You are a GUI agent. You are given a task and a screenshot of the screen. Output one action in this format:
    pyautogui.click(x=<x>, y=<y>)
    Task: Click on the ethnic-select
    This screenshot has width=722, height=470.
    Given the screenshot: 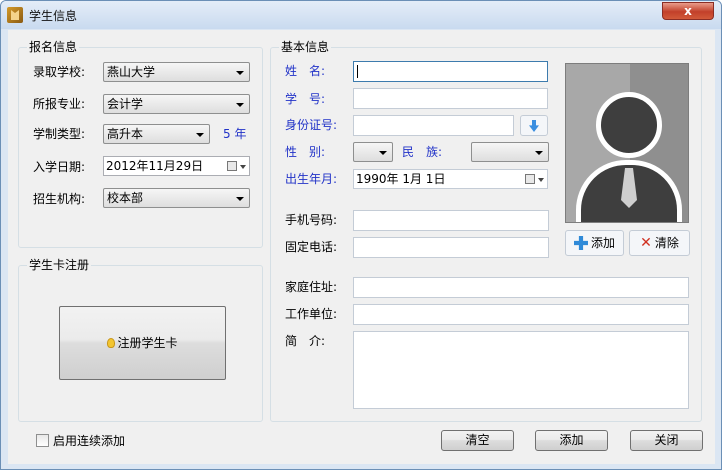 What is the action you would take?
    pyautogui.click(x=510, y=152)
    